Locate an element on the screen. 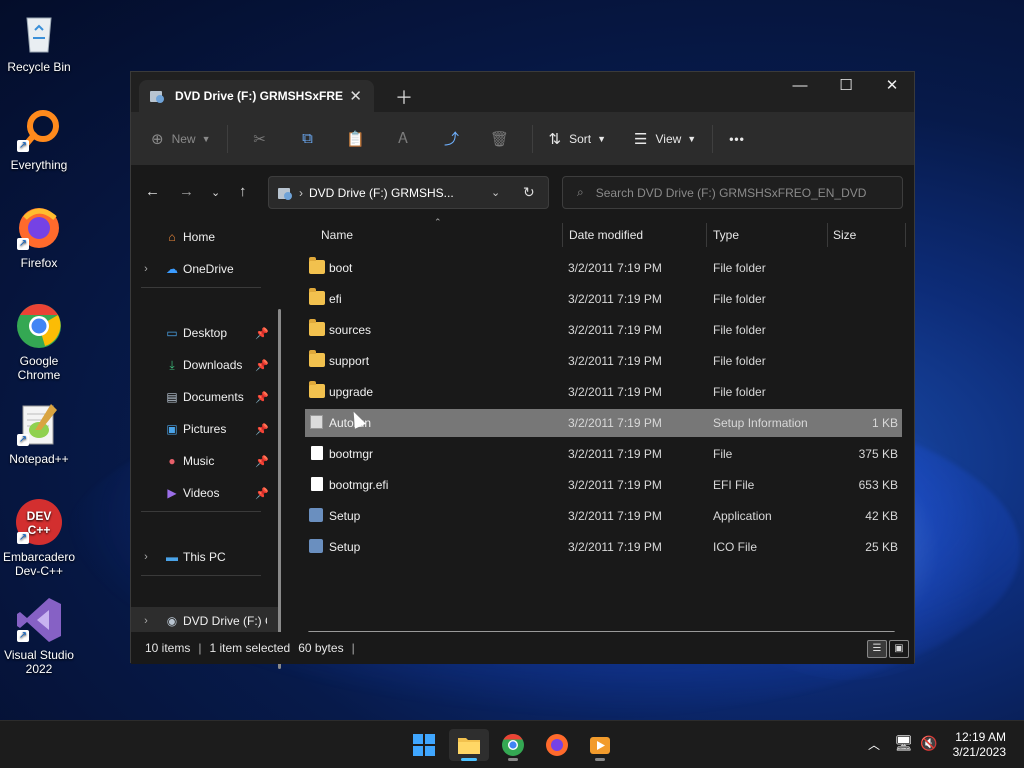  sidebar-item-home: ⌂ Home is located at coordinates (206, 237).